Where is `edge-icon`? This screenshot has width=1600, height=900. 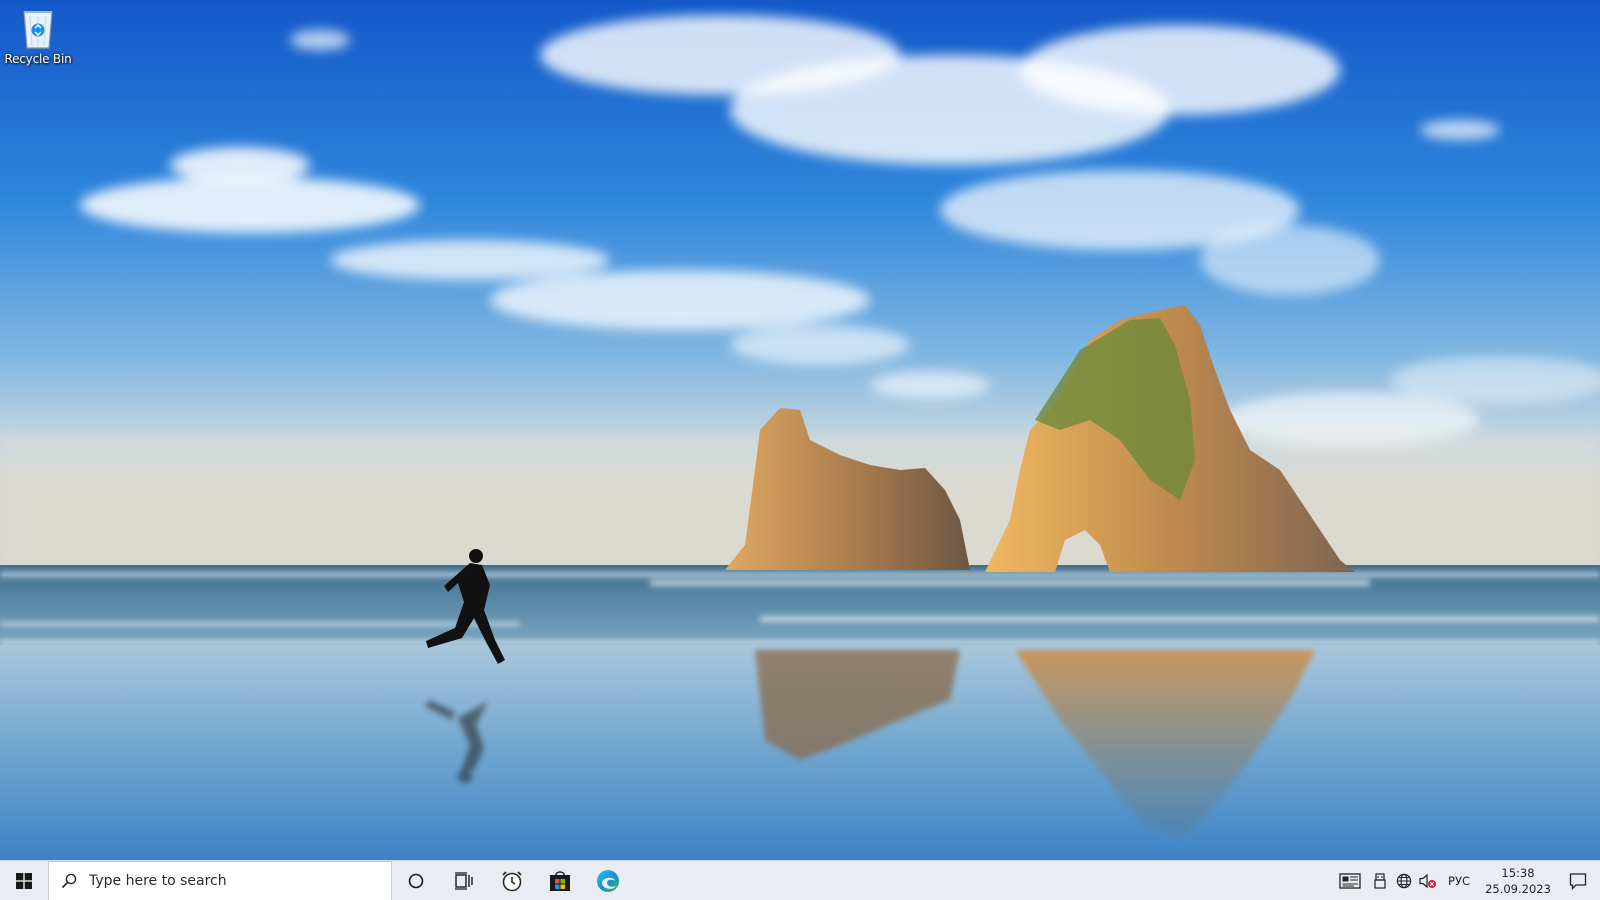
edge-icon is located at coordinates (608, 880).